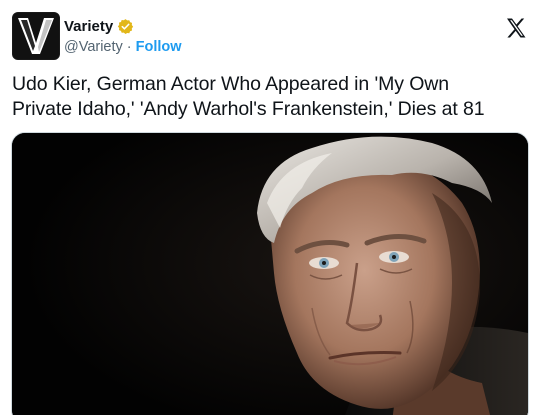  I want to click on variety-v-logo-icon, so click(36, 36).